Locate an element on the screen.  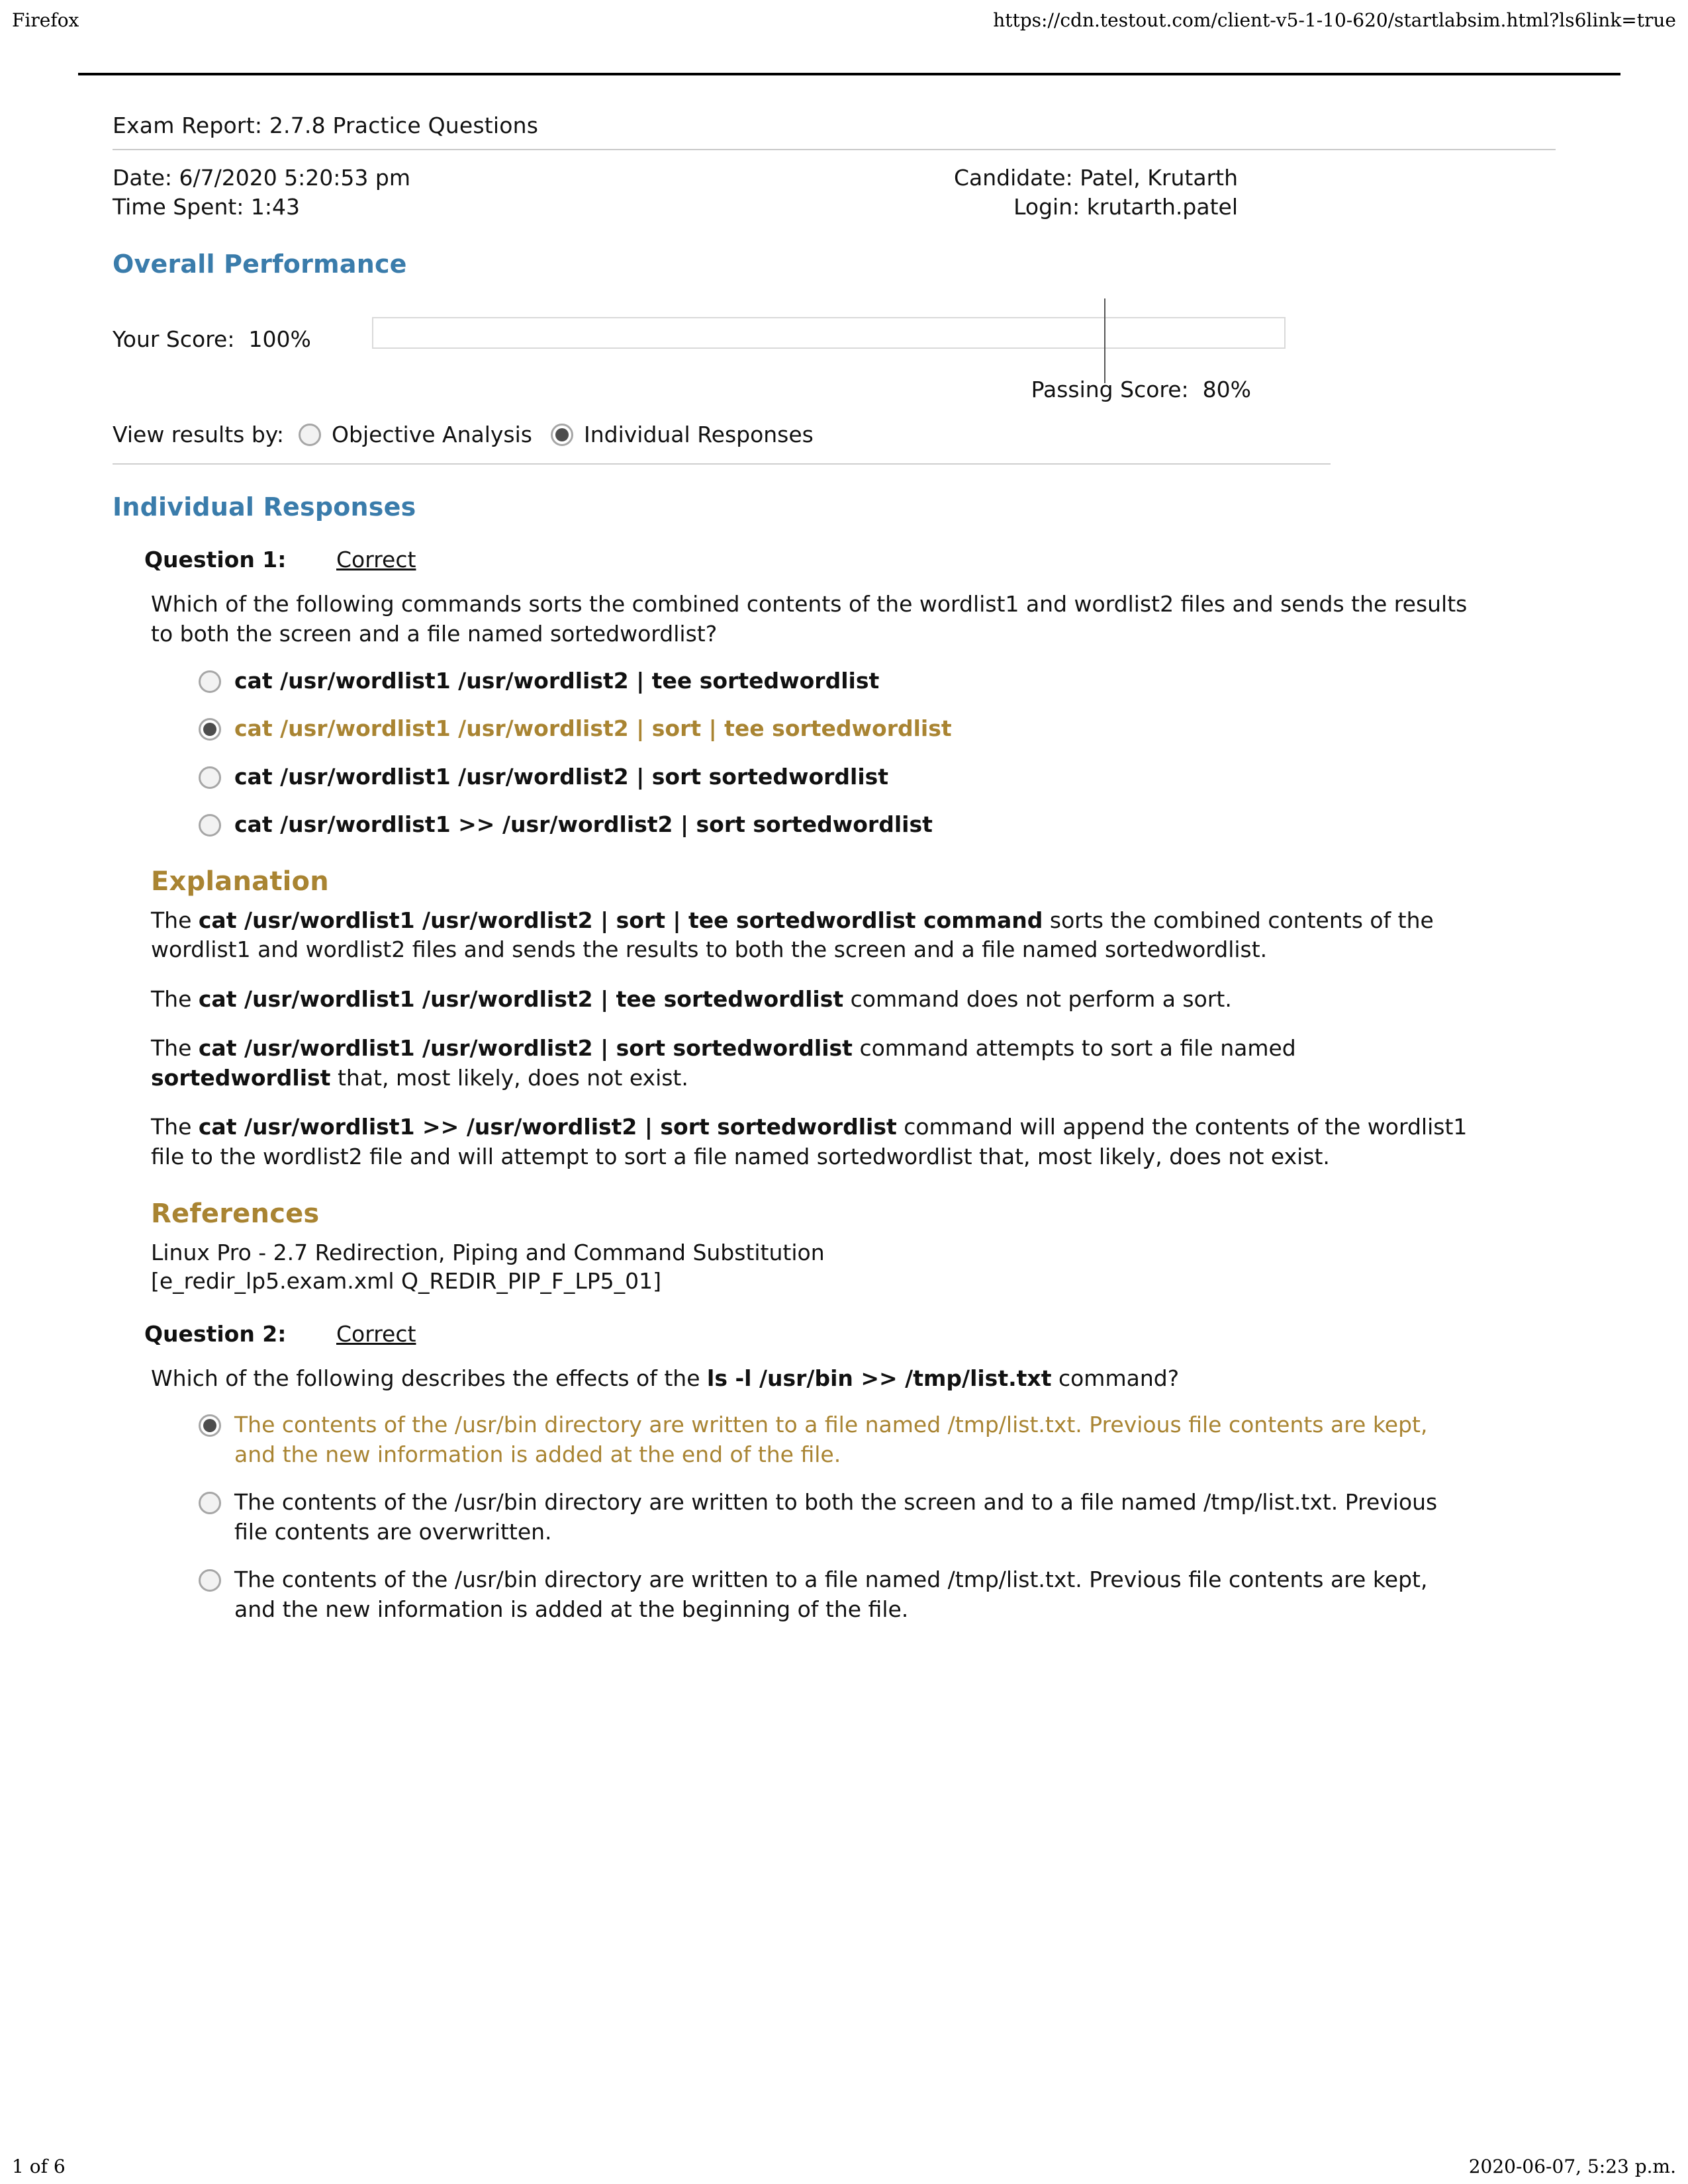
radio-individual-responses: Individual Responses is located at coordinates (682, 435).